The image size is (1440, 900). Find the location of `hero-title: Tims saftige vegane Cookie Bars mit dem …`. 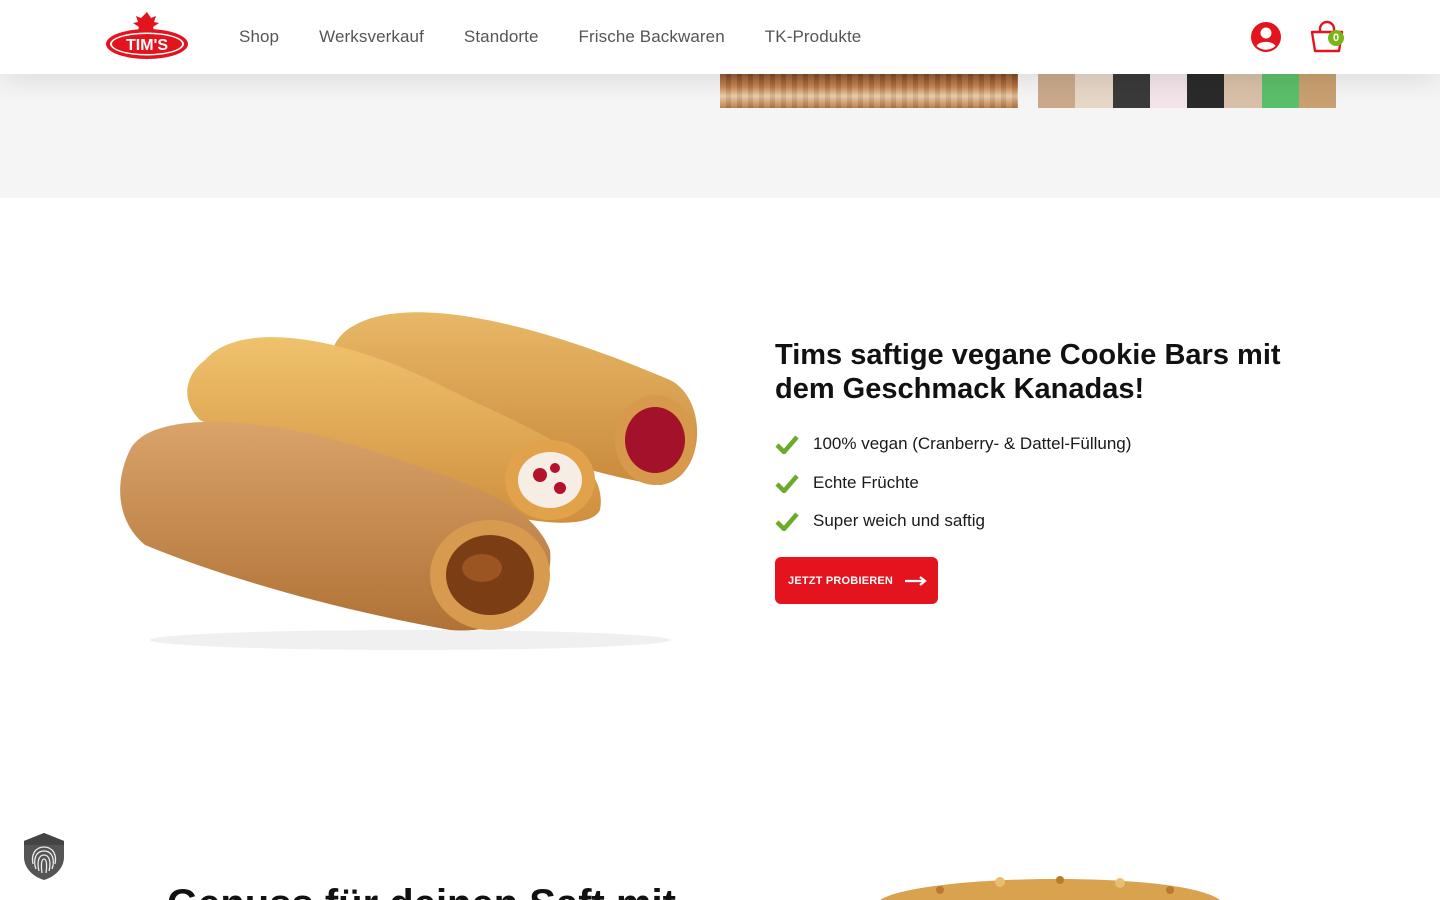

hero-title: Tims saftige vegane Cookie Bars mit dem … is located at coordinates (1028, 372).